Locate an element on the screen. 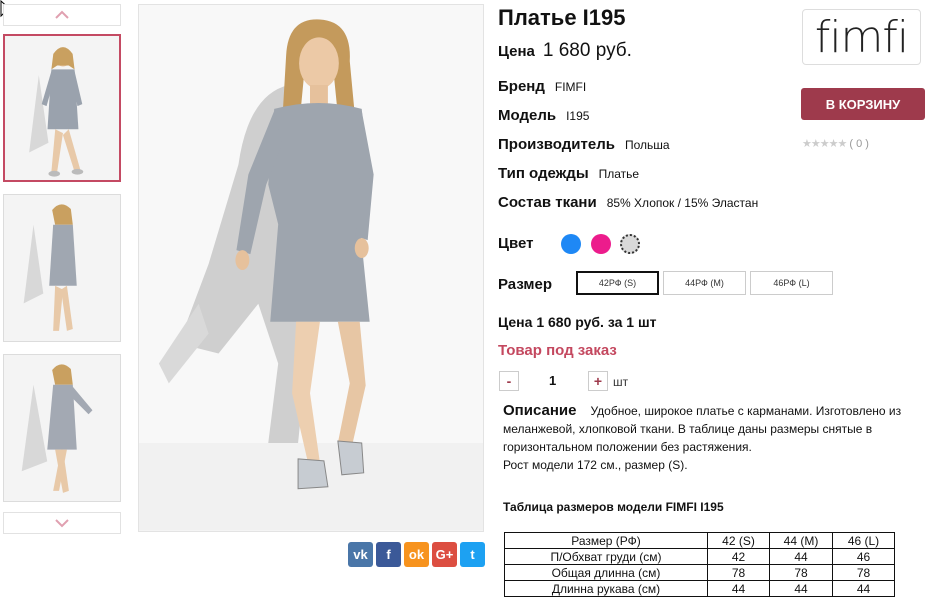 The height and width of the screenshot is (606, 932). description-heading: Описание is located at coordinates (540, 410).